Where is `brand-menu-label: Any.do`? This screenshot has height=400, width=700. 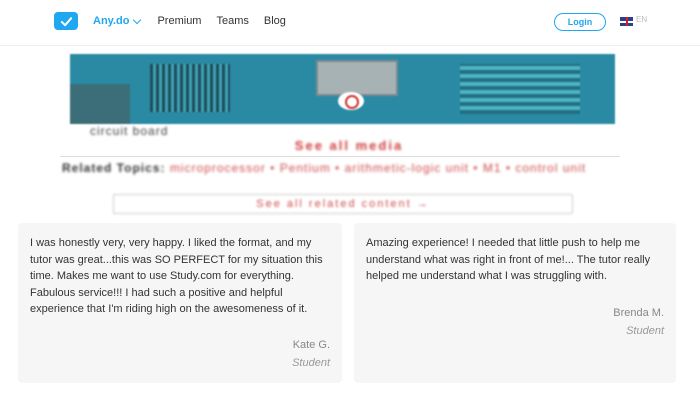 brand-menu-label: Any.do is located at coordinates (111, 21).